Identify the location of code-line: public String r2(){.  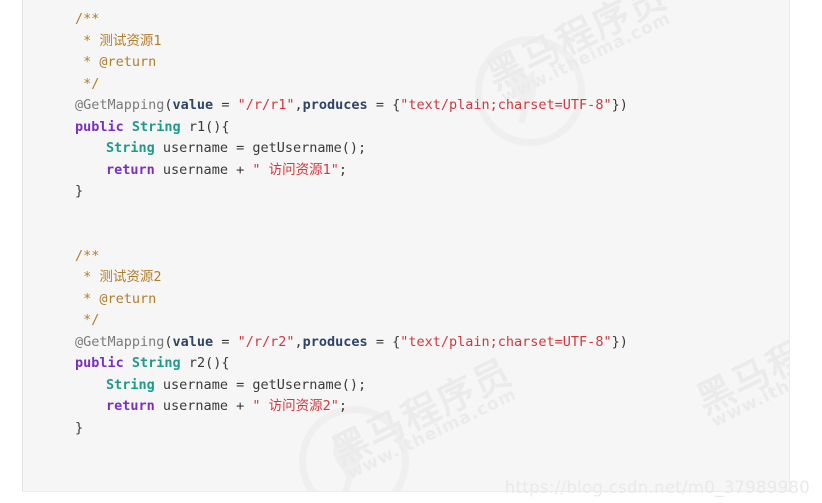
(406, 364).